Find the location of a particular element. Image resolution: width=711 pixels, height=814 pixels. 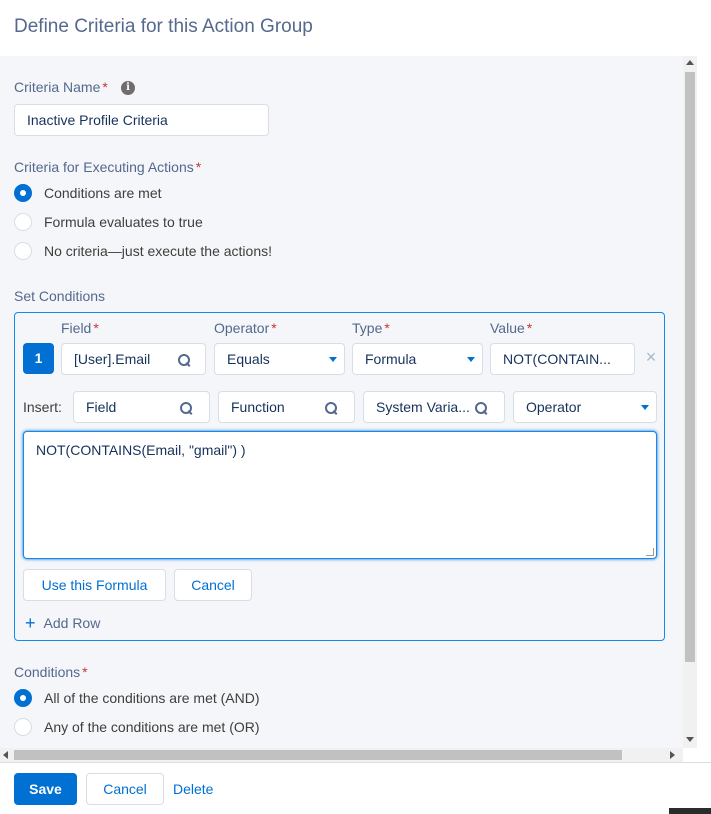

radio-label: All of the conditions are met (AND) is located at coordinates (152, 698).